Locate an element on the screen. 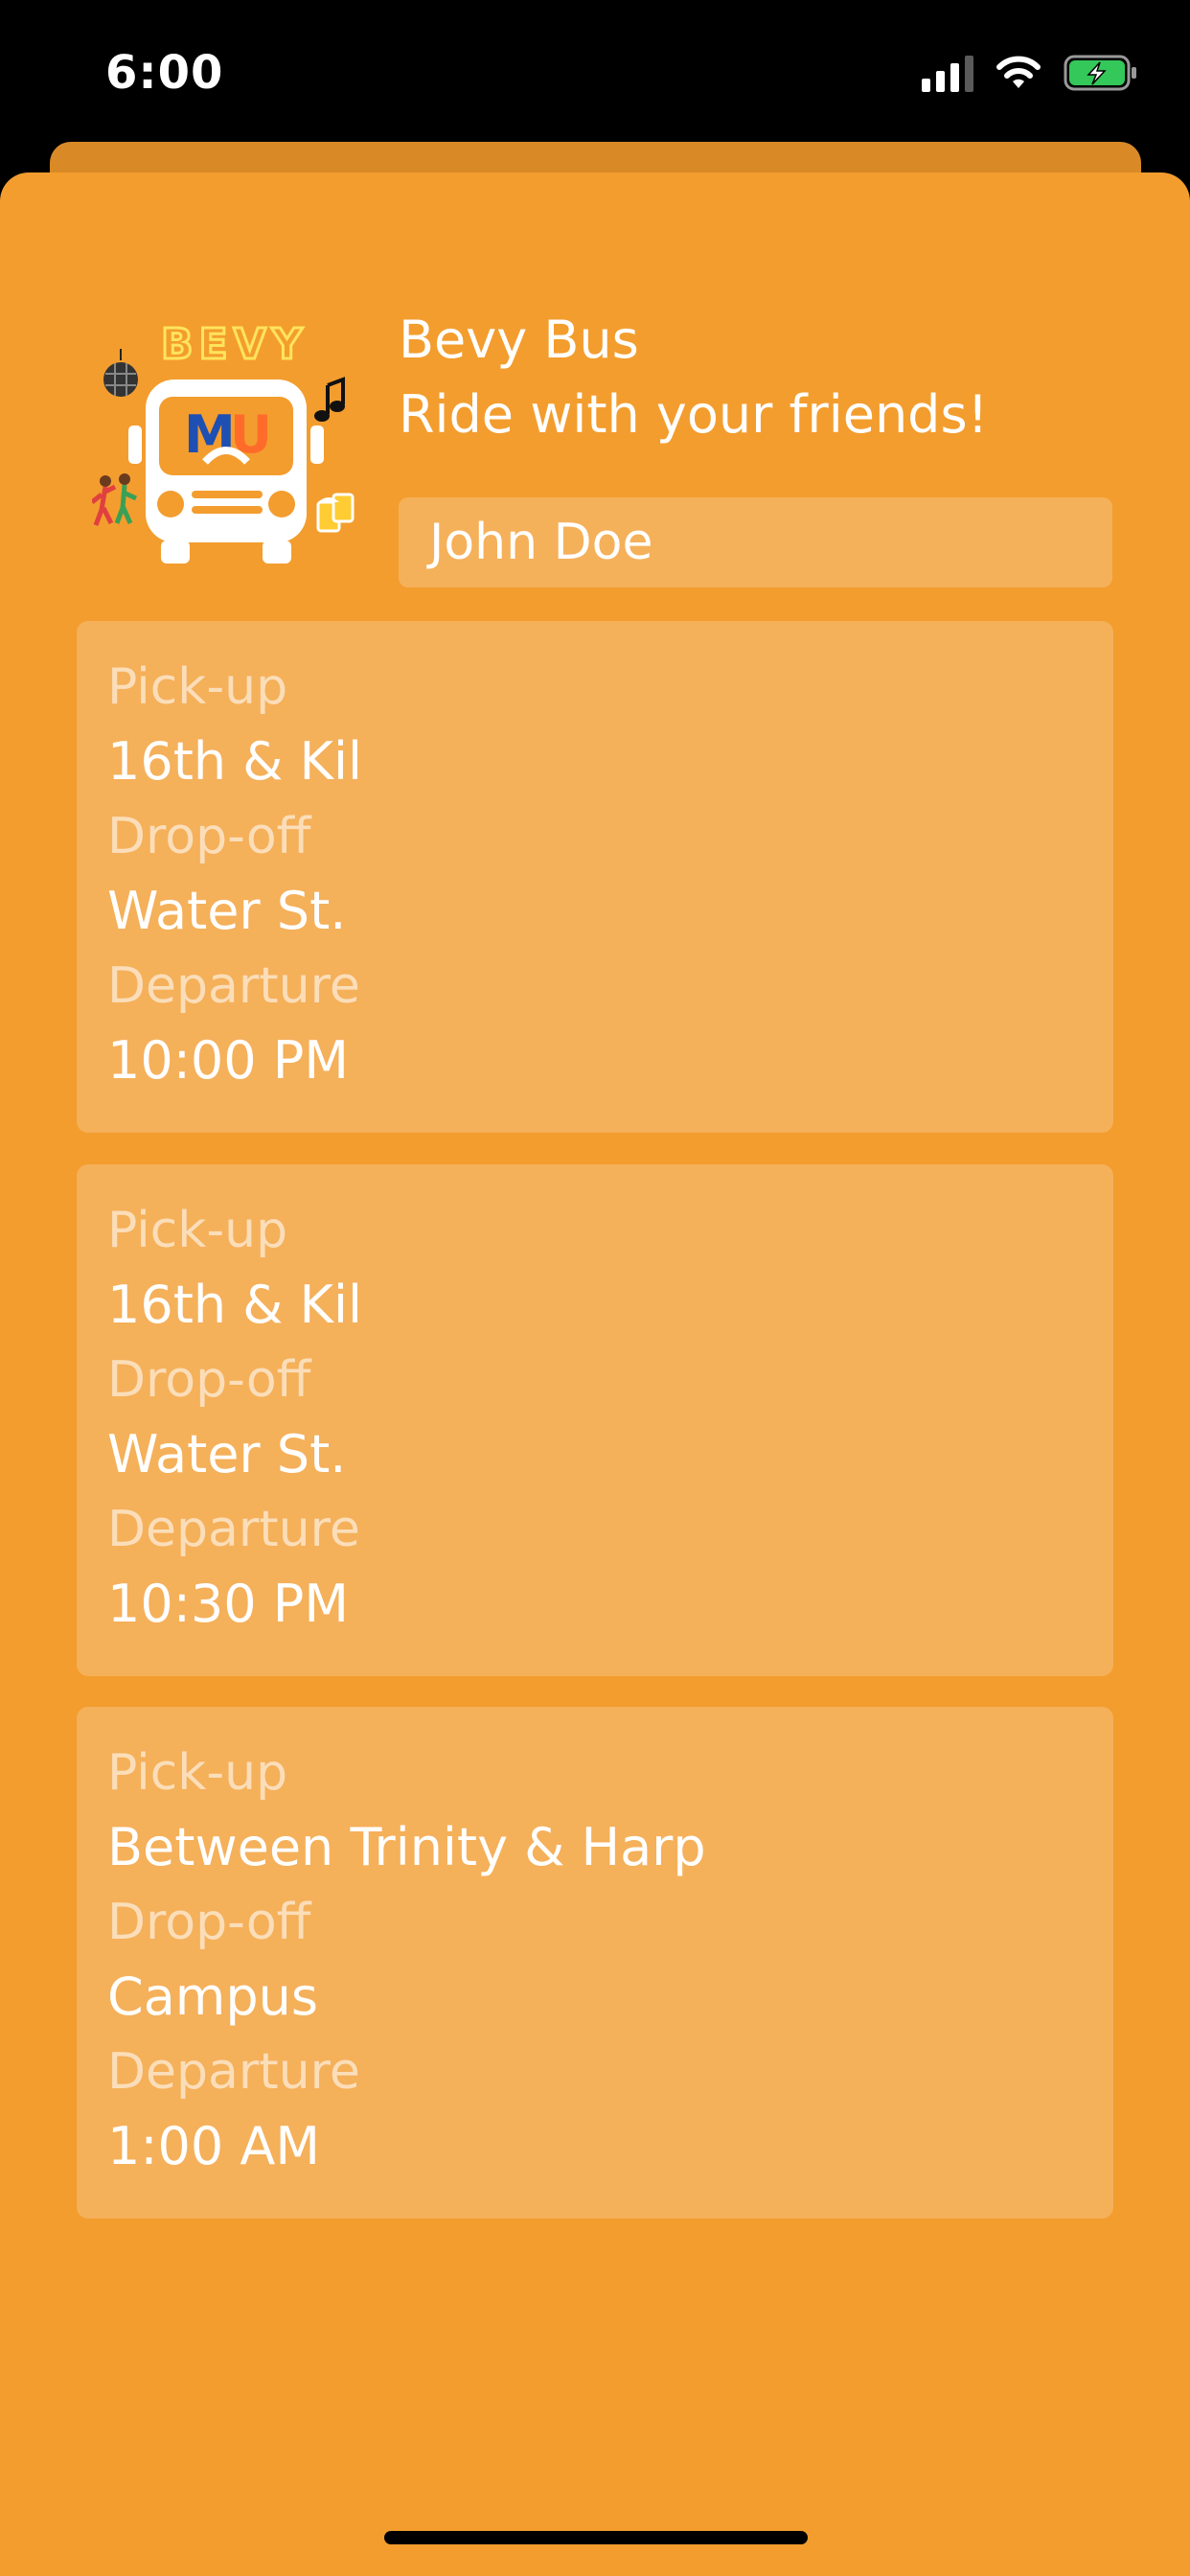  home-indicator is located at coordinates (596, 2537).